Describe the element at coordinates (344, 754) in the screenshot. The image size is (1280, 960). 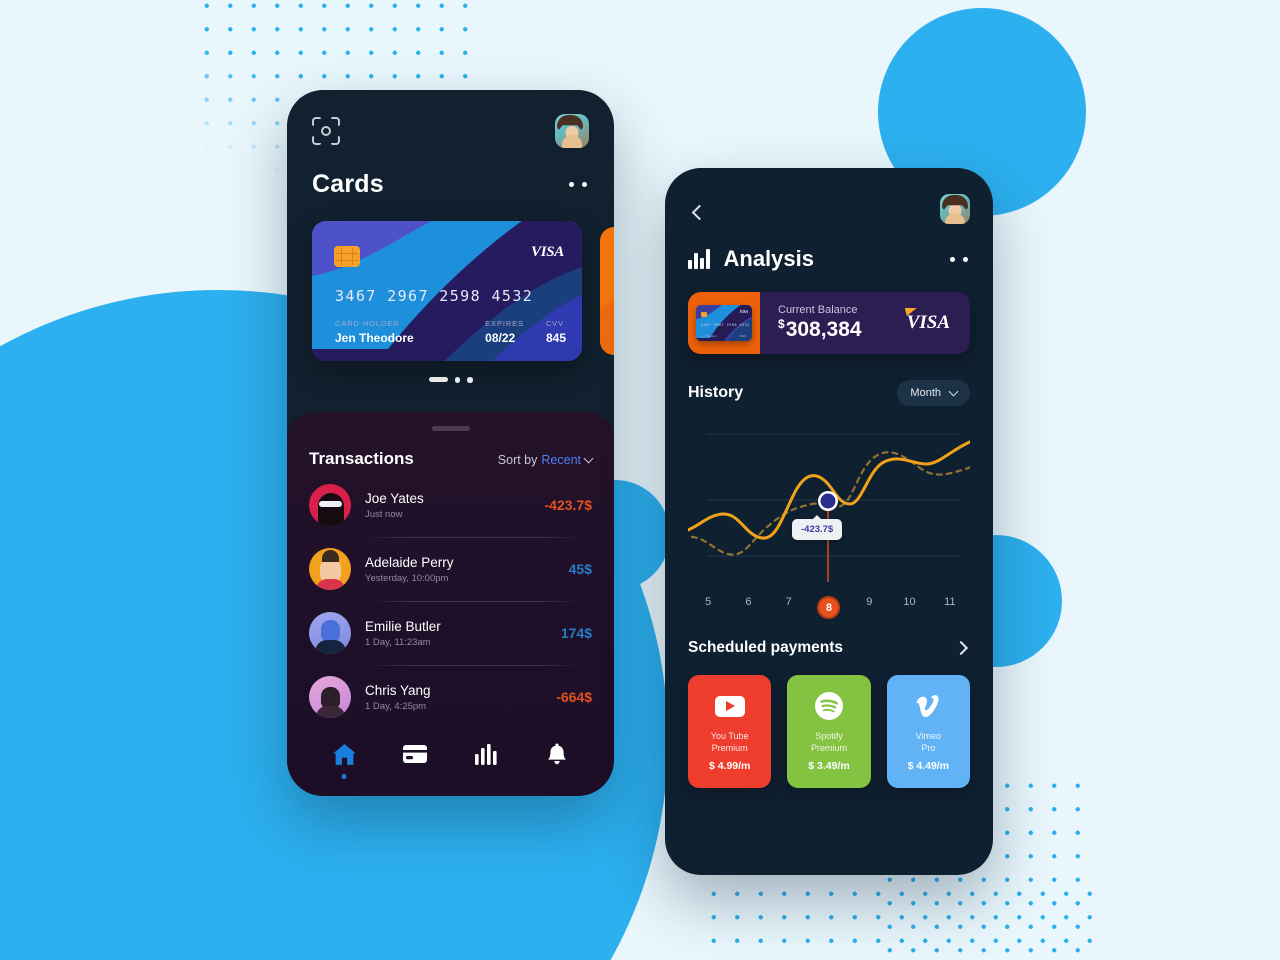
I see `home-icon` at that location.